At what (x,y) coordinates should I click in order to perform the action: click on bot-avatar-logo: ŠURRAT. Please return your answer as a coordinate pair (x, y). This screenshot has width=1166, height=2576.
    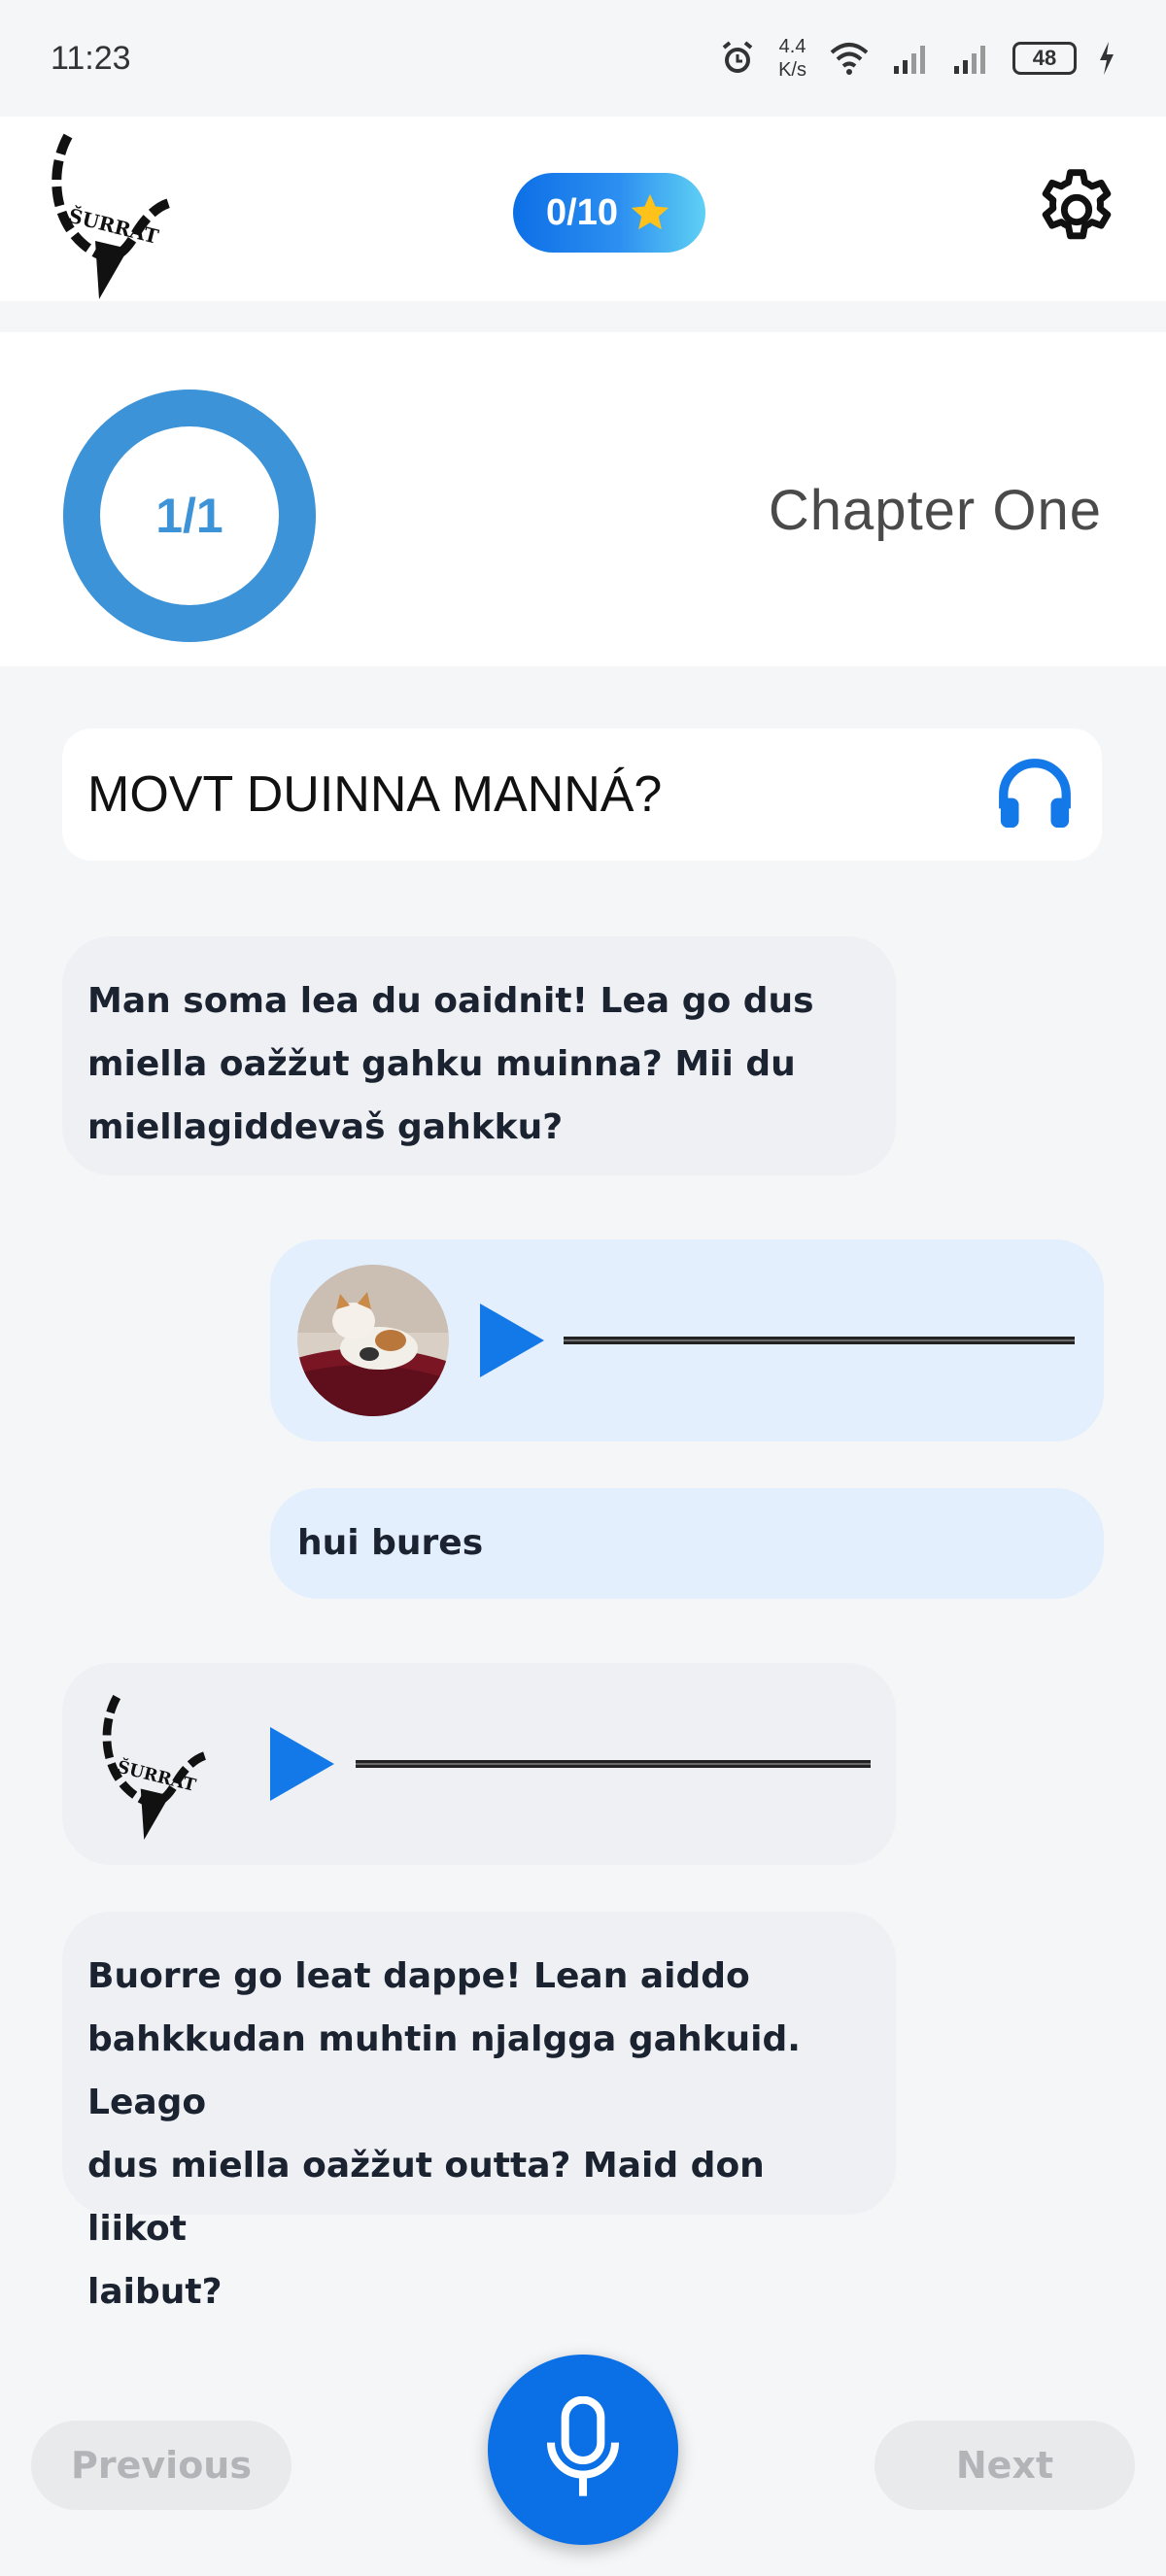
    Looking at the image, I should click on (156, 1767).